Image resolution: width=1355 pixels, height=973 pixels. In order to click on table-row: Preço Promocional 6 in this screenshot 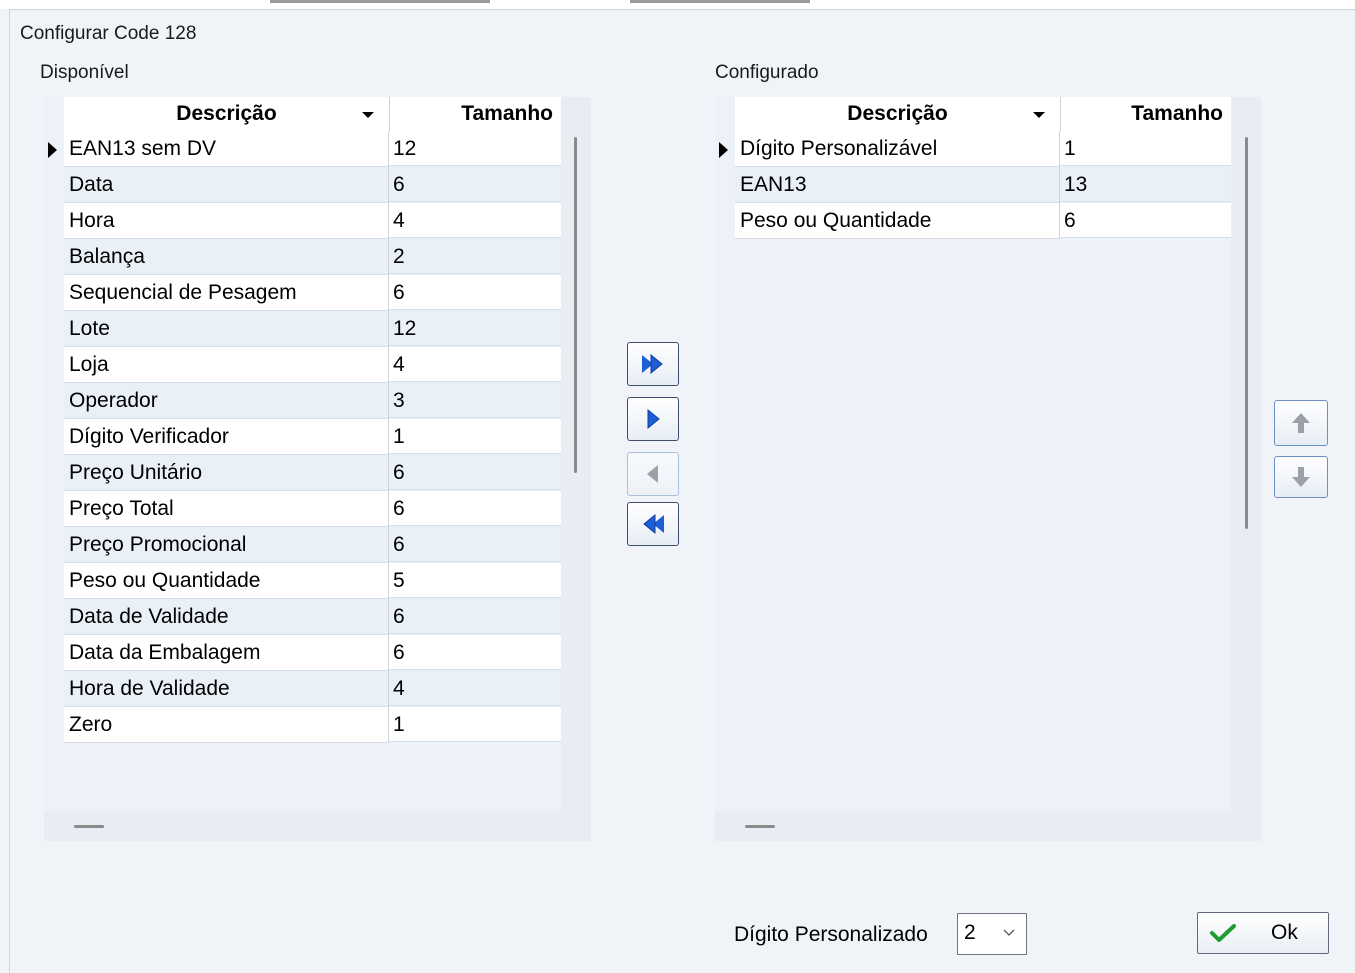, I will do `click(302, 545)`.